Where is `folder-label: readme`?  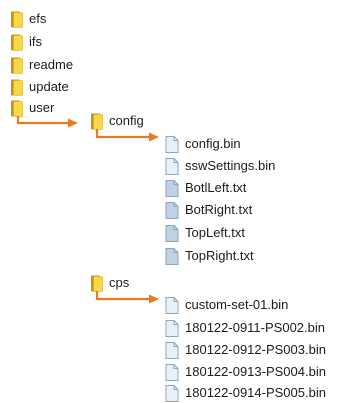 folder-label: readme is located at coordinates (51, 64).